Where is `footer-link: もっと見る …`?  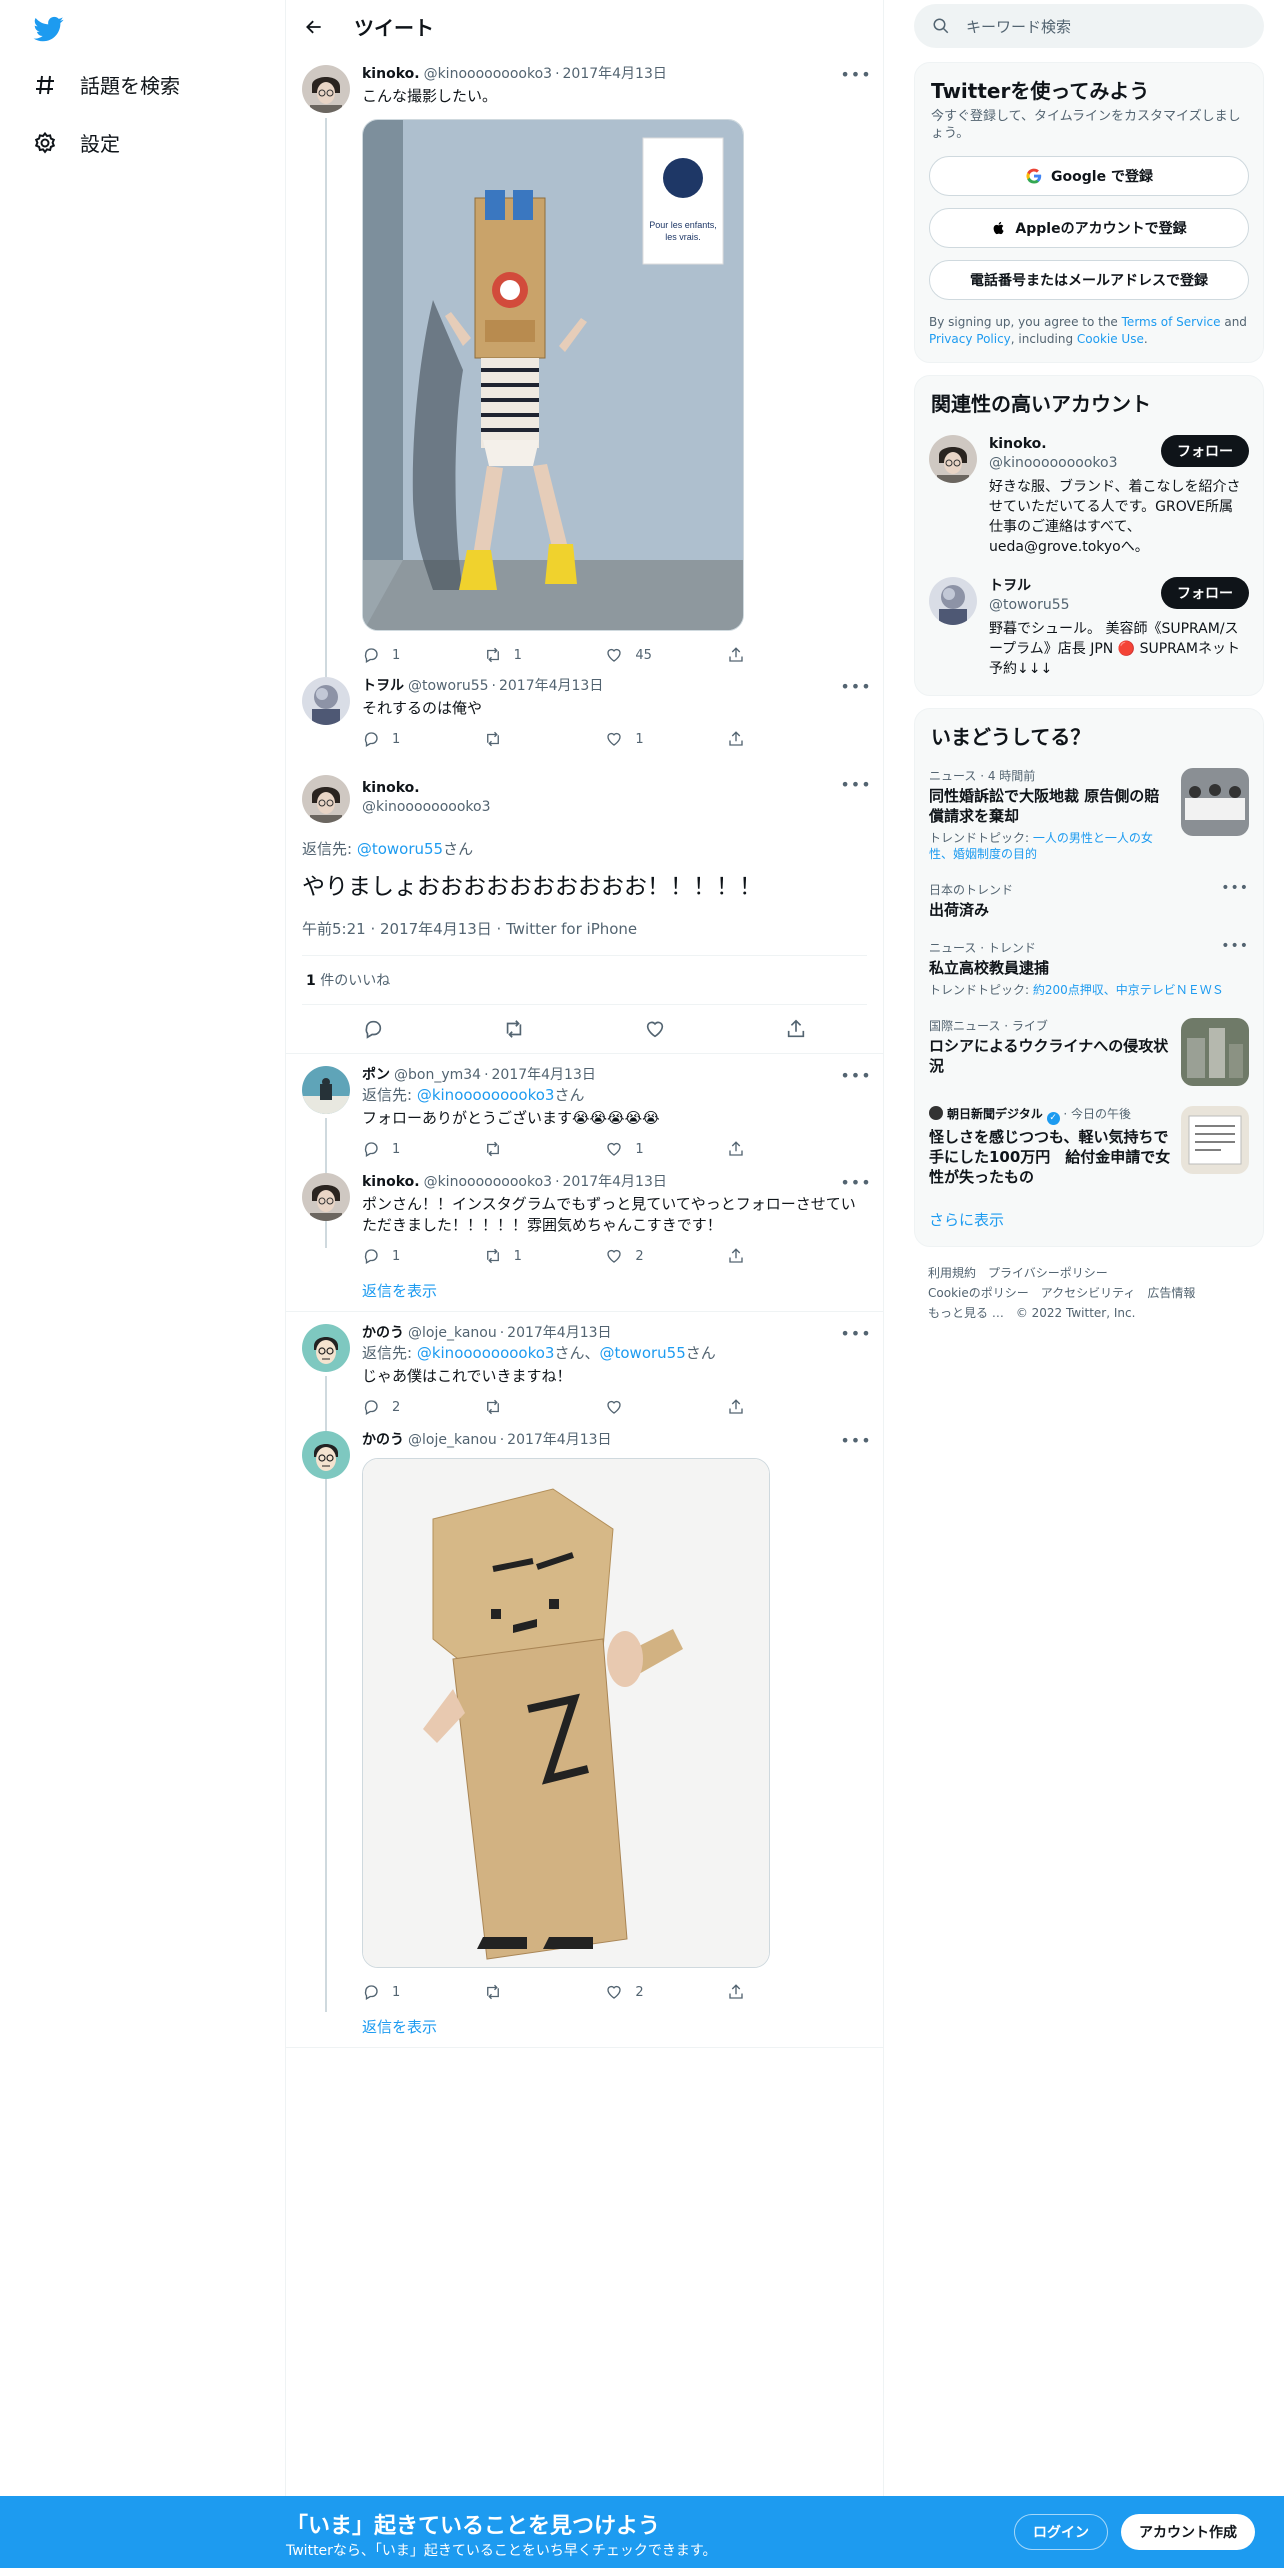
footer-link: もっと見る … is located at coordinates (966, 1313).